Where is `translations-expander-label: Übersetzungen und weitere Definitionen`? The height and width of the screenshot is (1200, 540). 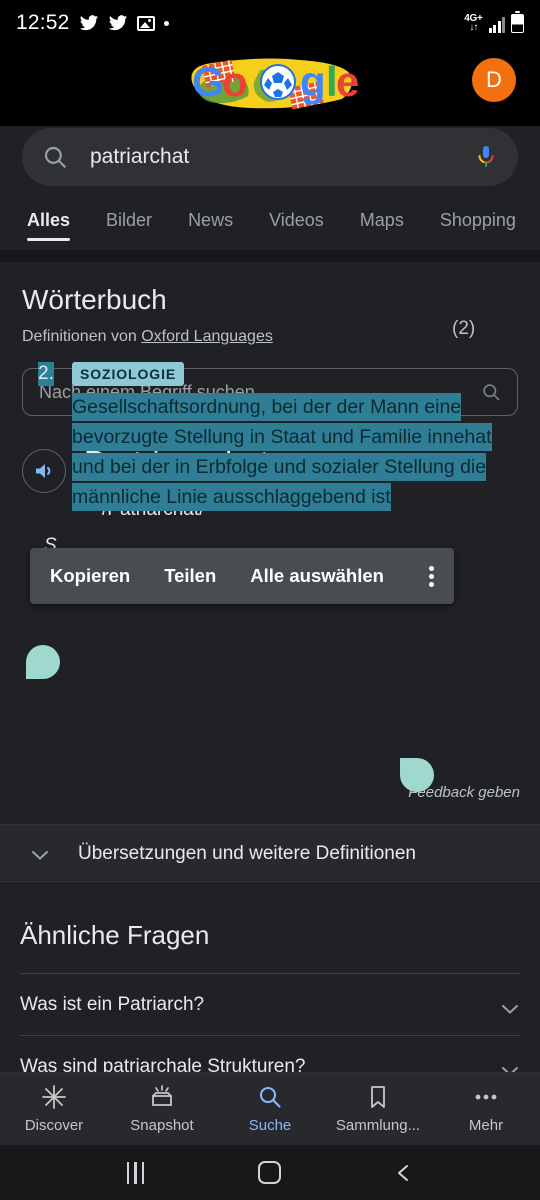
translations-expander-label: Übersetzungen und weitere Definitionen is located at coordinates (247, 853).